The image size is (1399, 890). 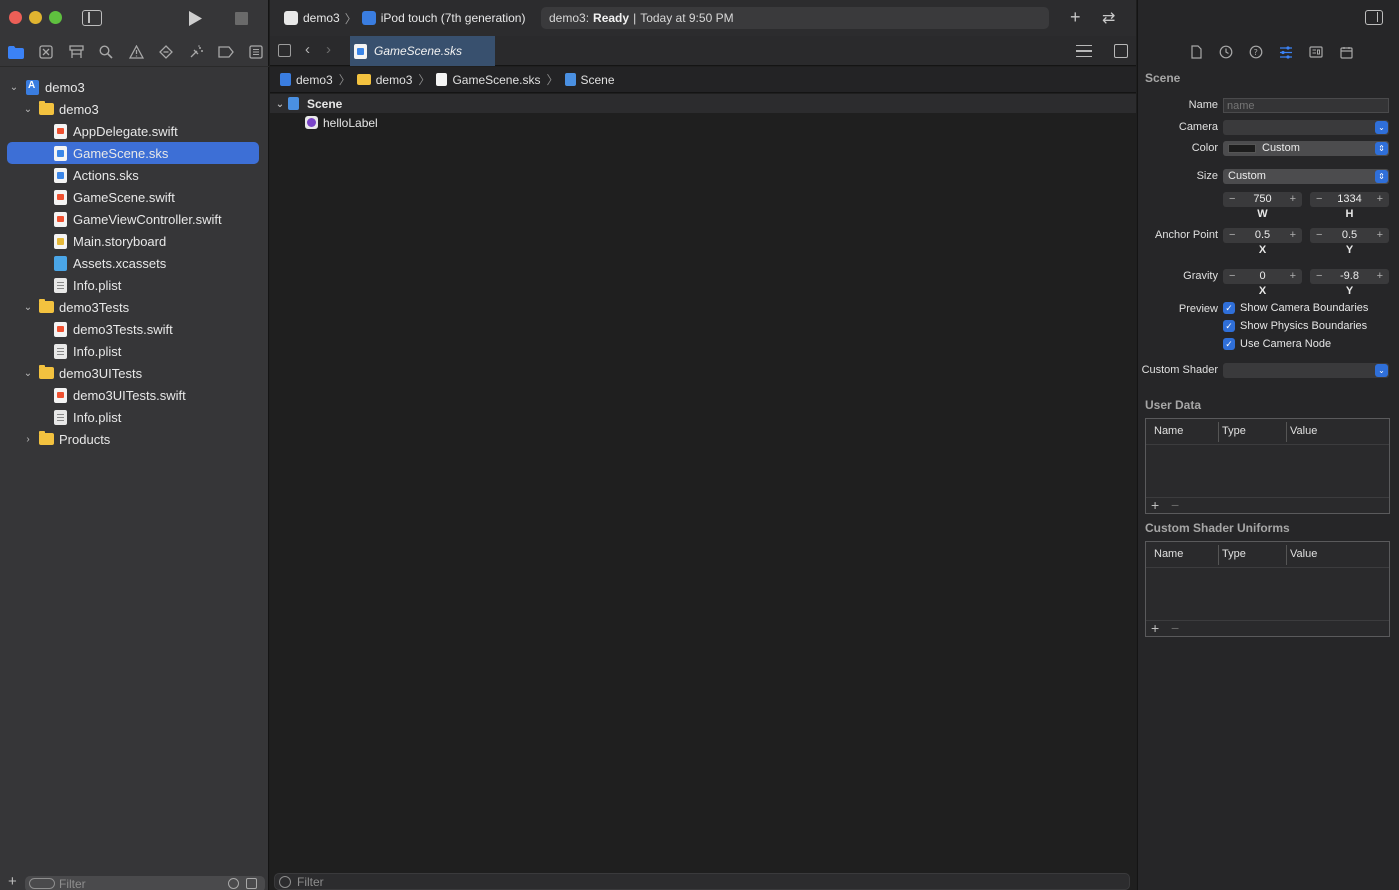 I want to click on tab-gamescene-sks: GameScene.sks, so click(x=422, y=51).